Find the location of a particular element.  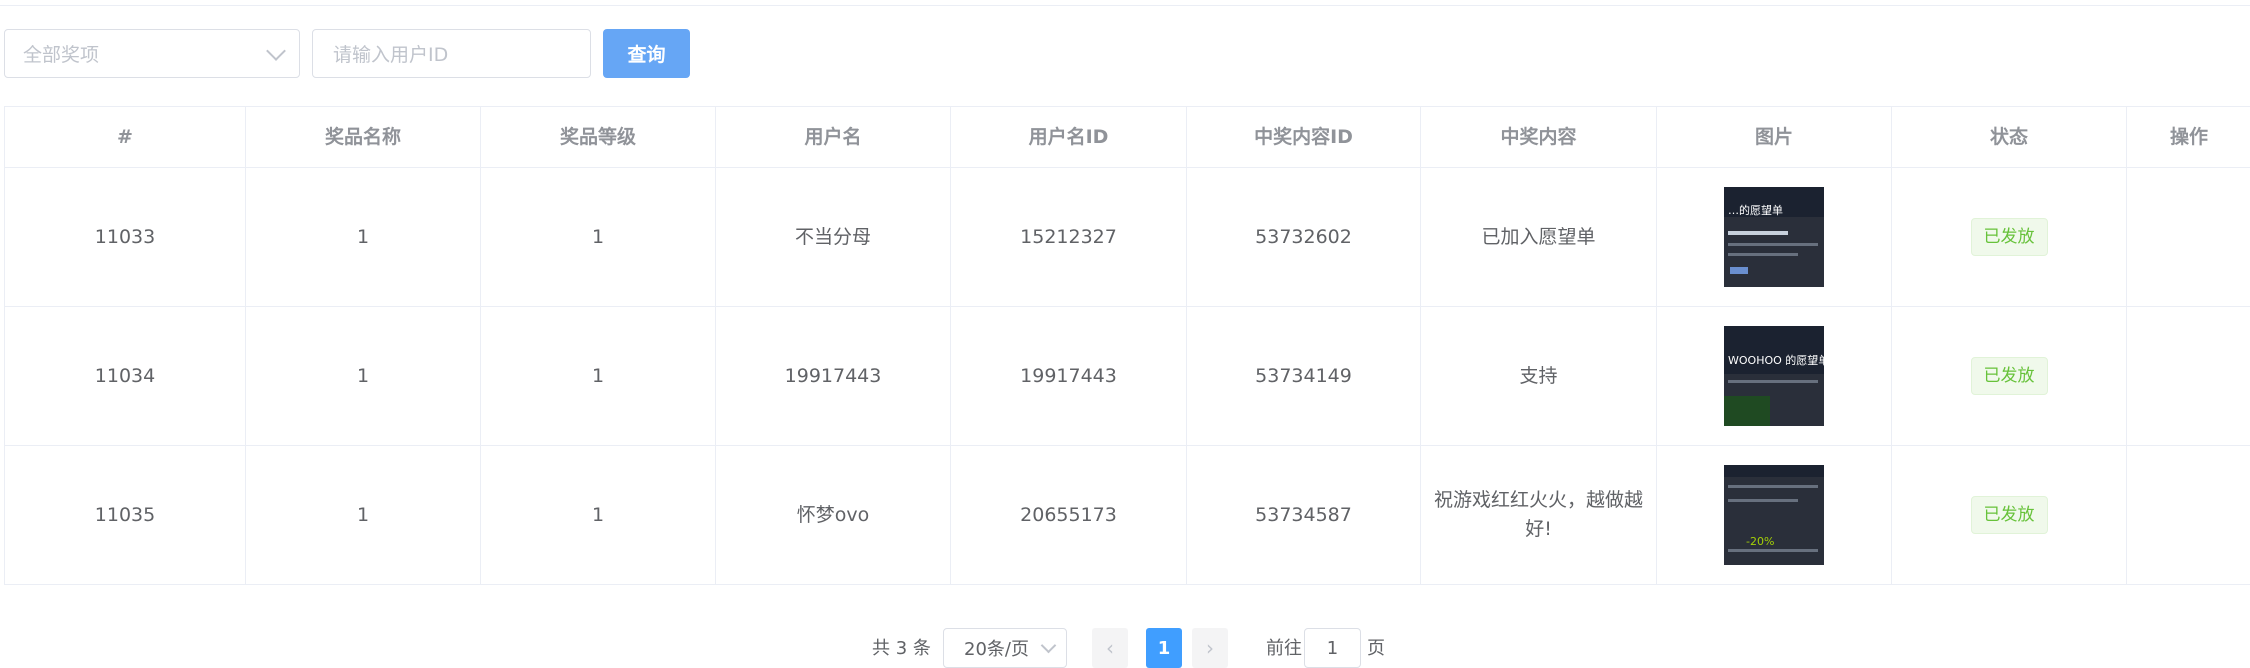

page-size-label: 20条/页 is located at coordinates (996, 649).